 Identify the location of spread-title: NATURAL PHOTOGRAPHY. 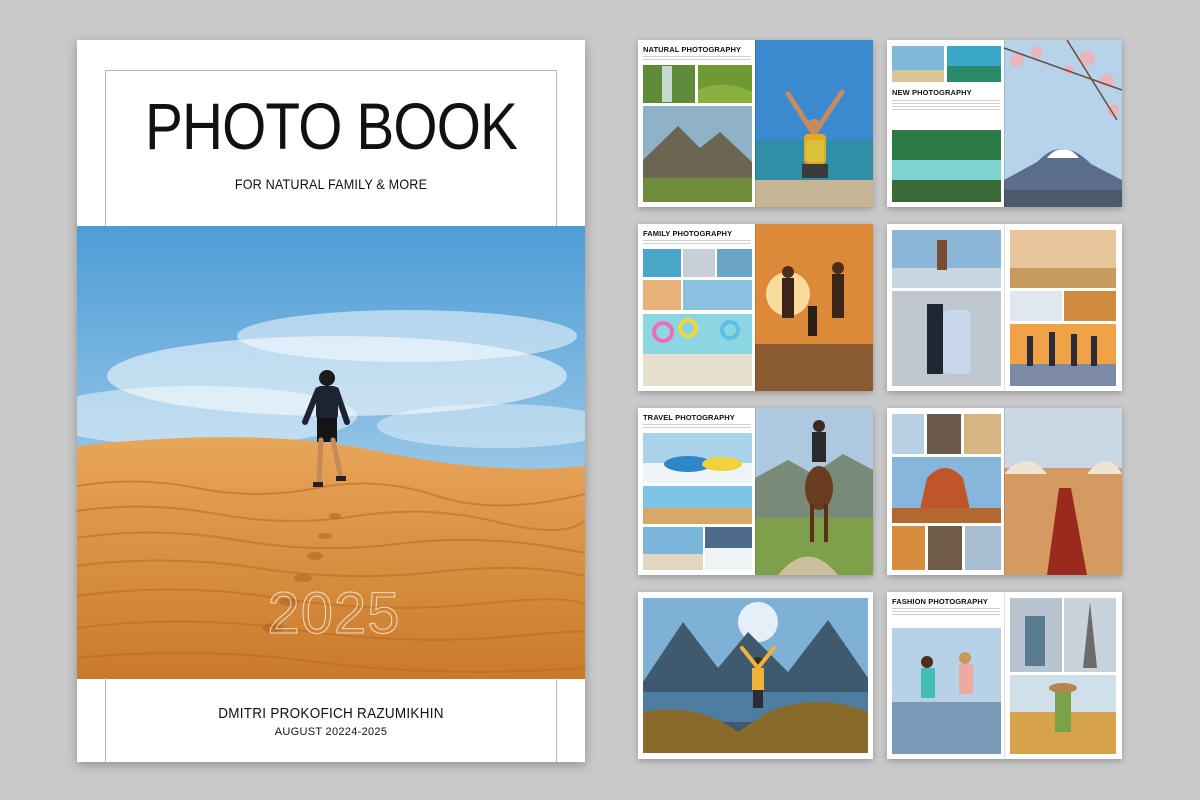
(692, 49).